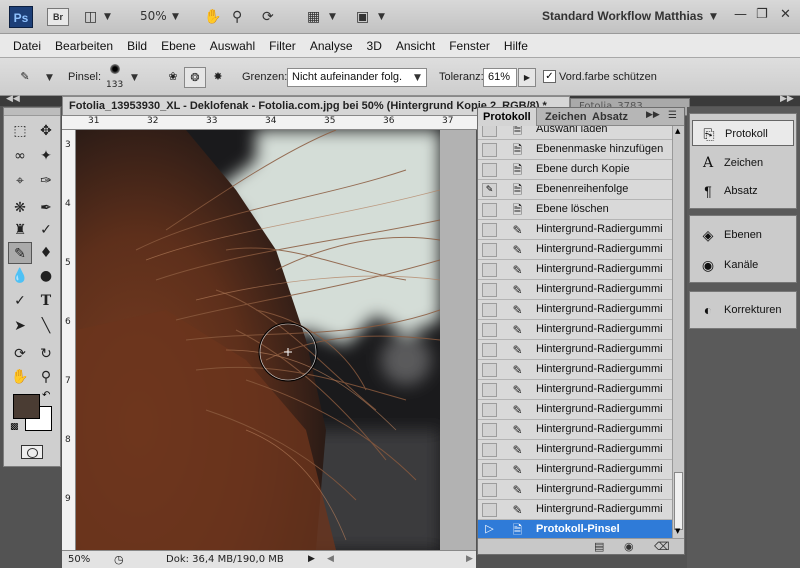 This screenshot has height=568, width=800. I want to click on tool-preset-eraser-icon: ✎, so click(25, 77).